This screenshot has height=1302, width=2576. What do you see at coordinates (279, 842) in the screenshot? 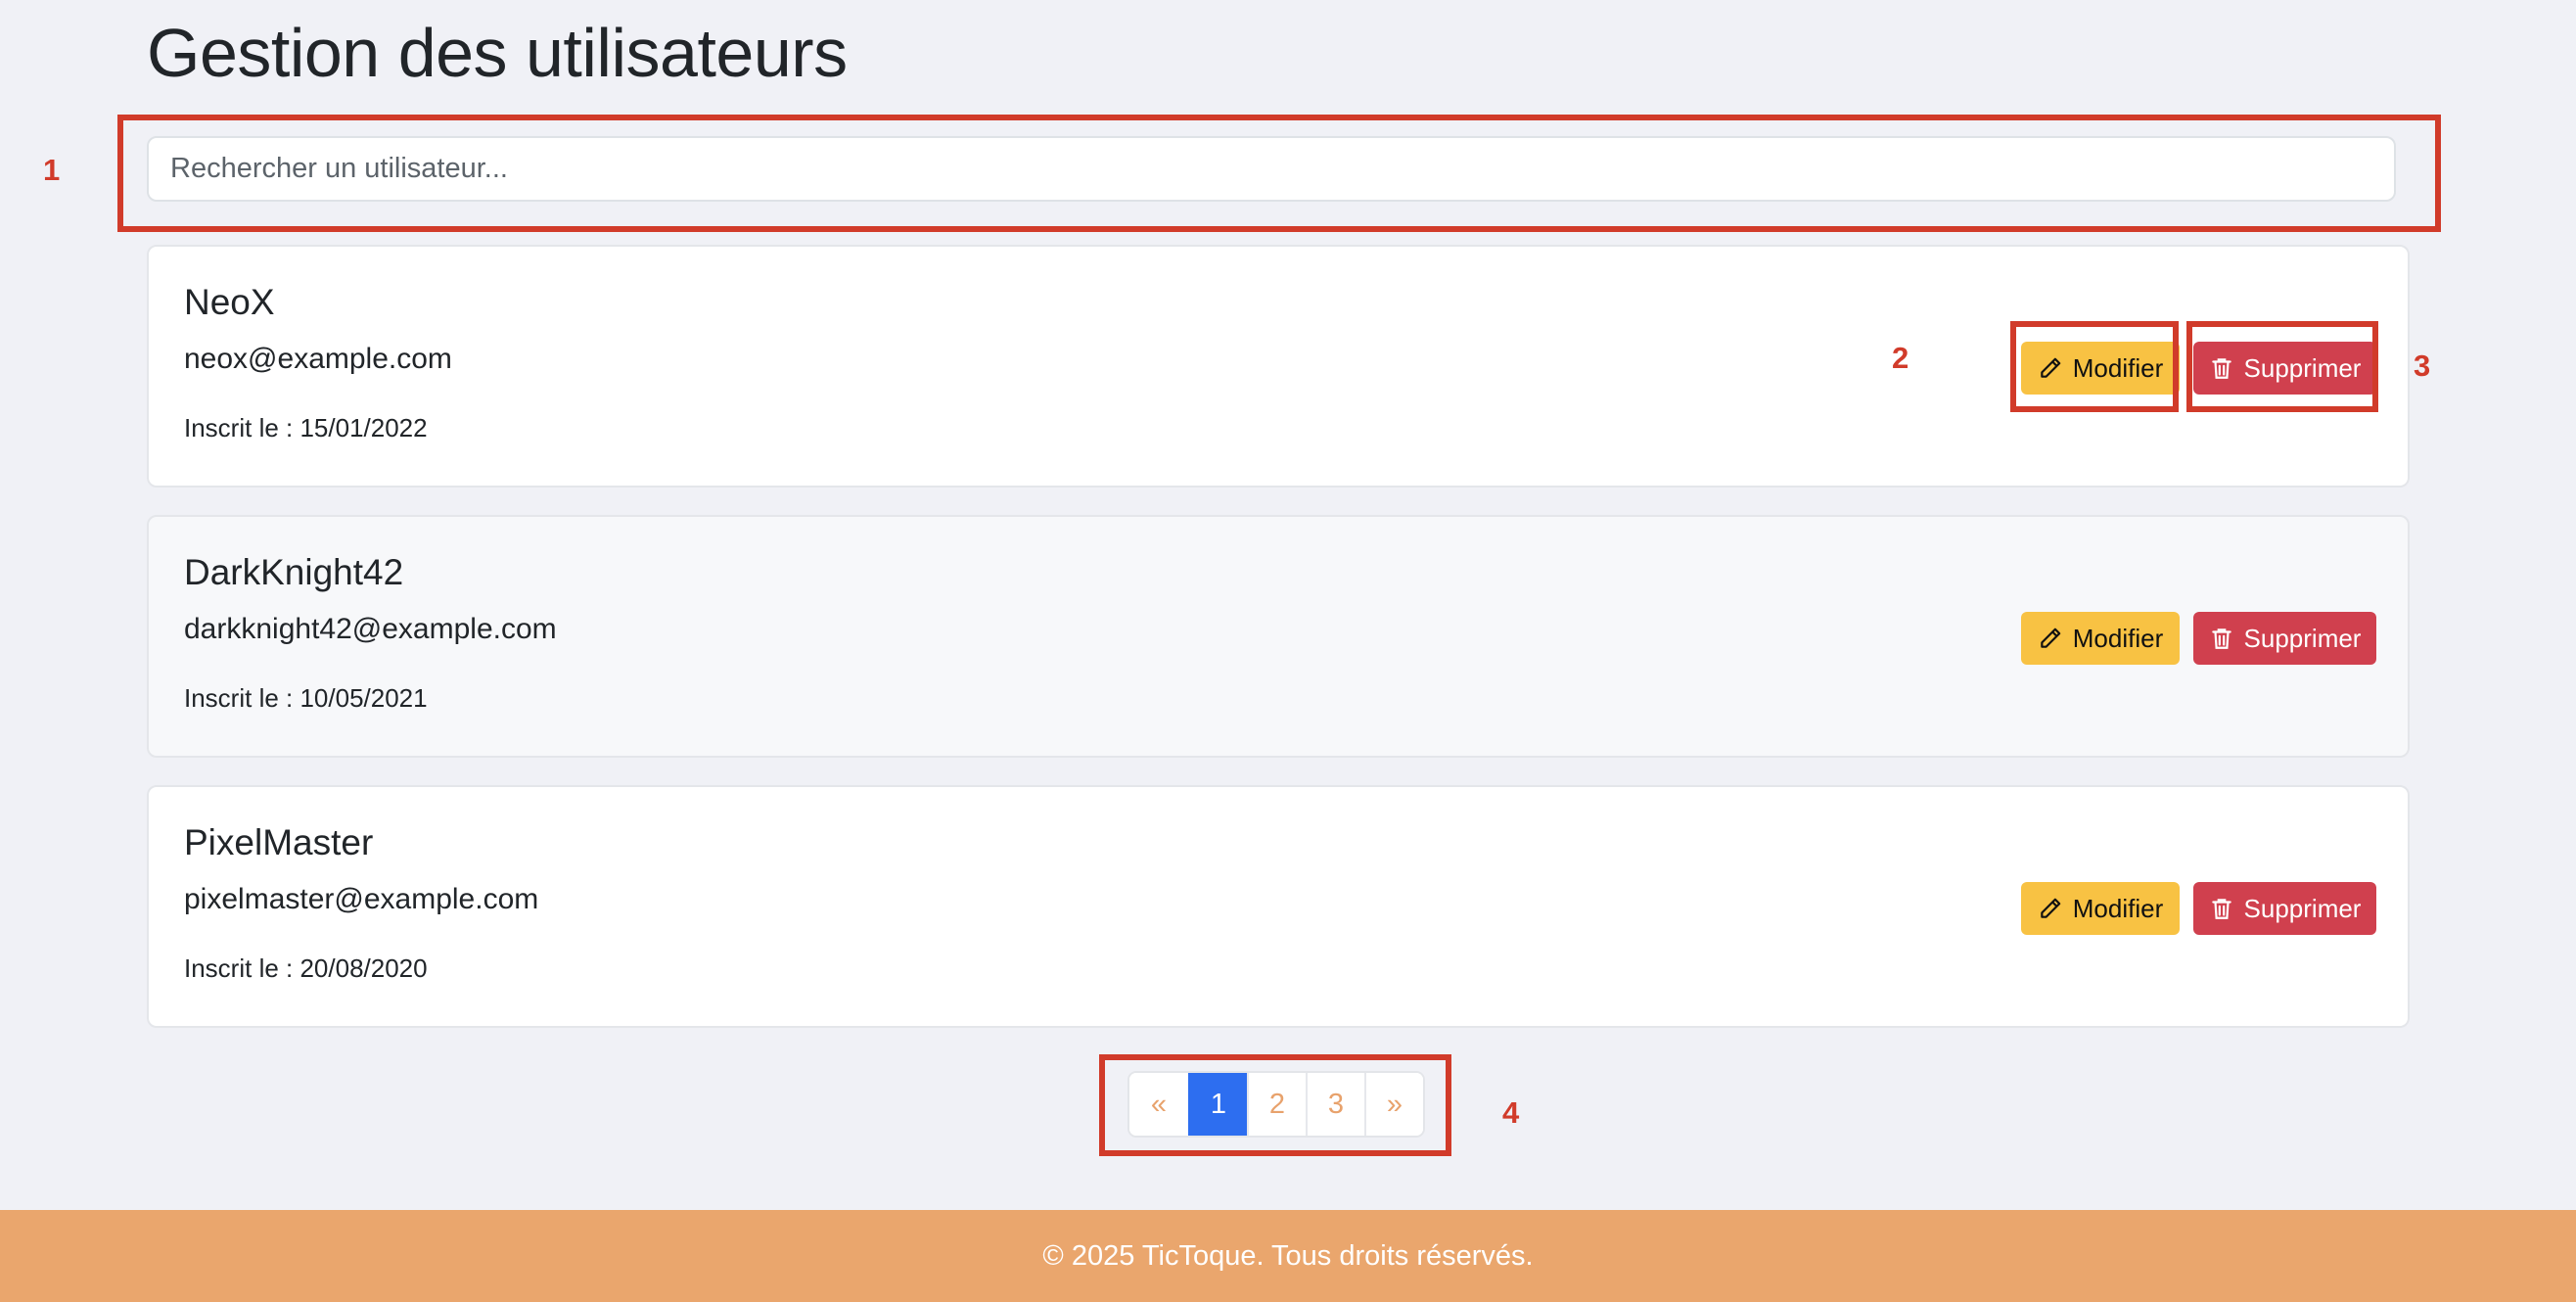
I see `user-name: PixelMaster` at bounding box center [279, 842].